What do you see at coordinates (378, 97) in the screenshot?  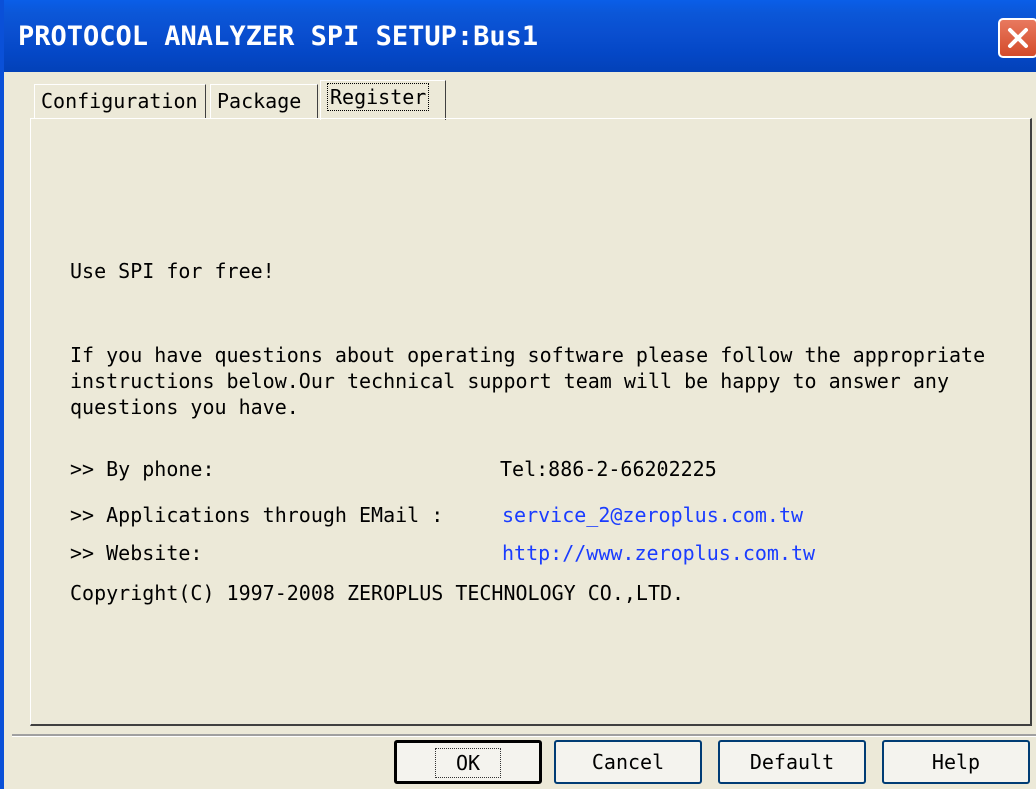 I see `tab-label: Register` at bounding box center [378, 97].